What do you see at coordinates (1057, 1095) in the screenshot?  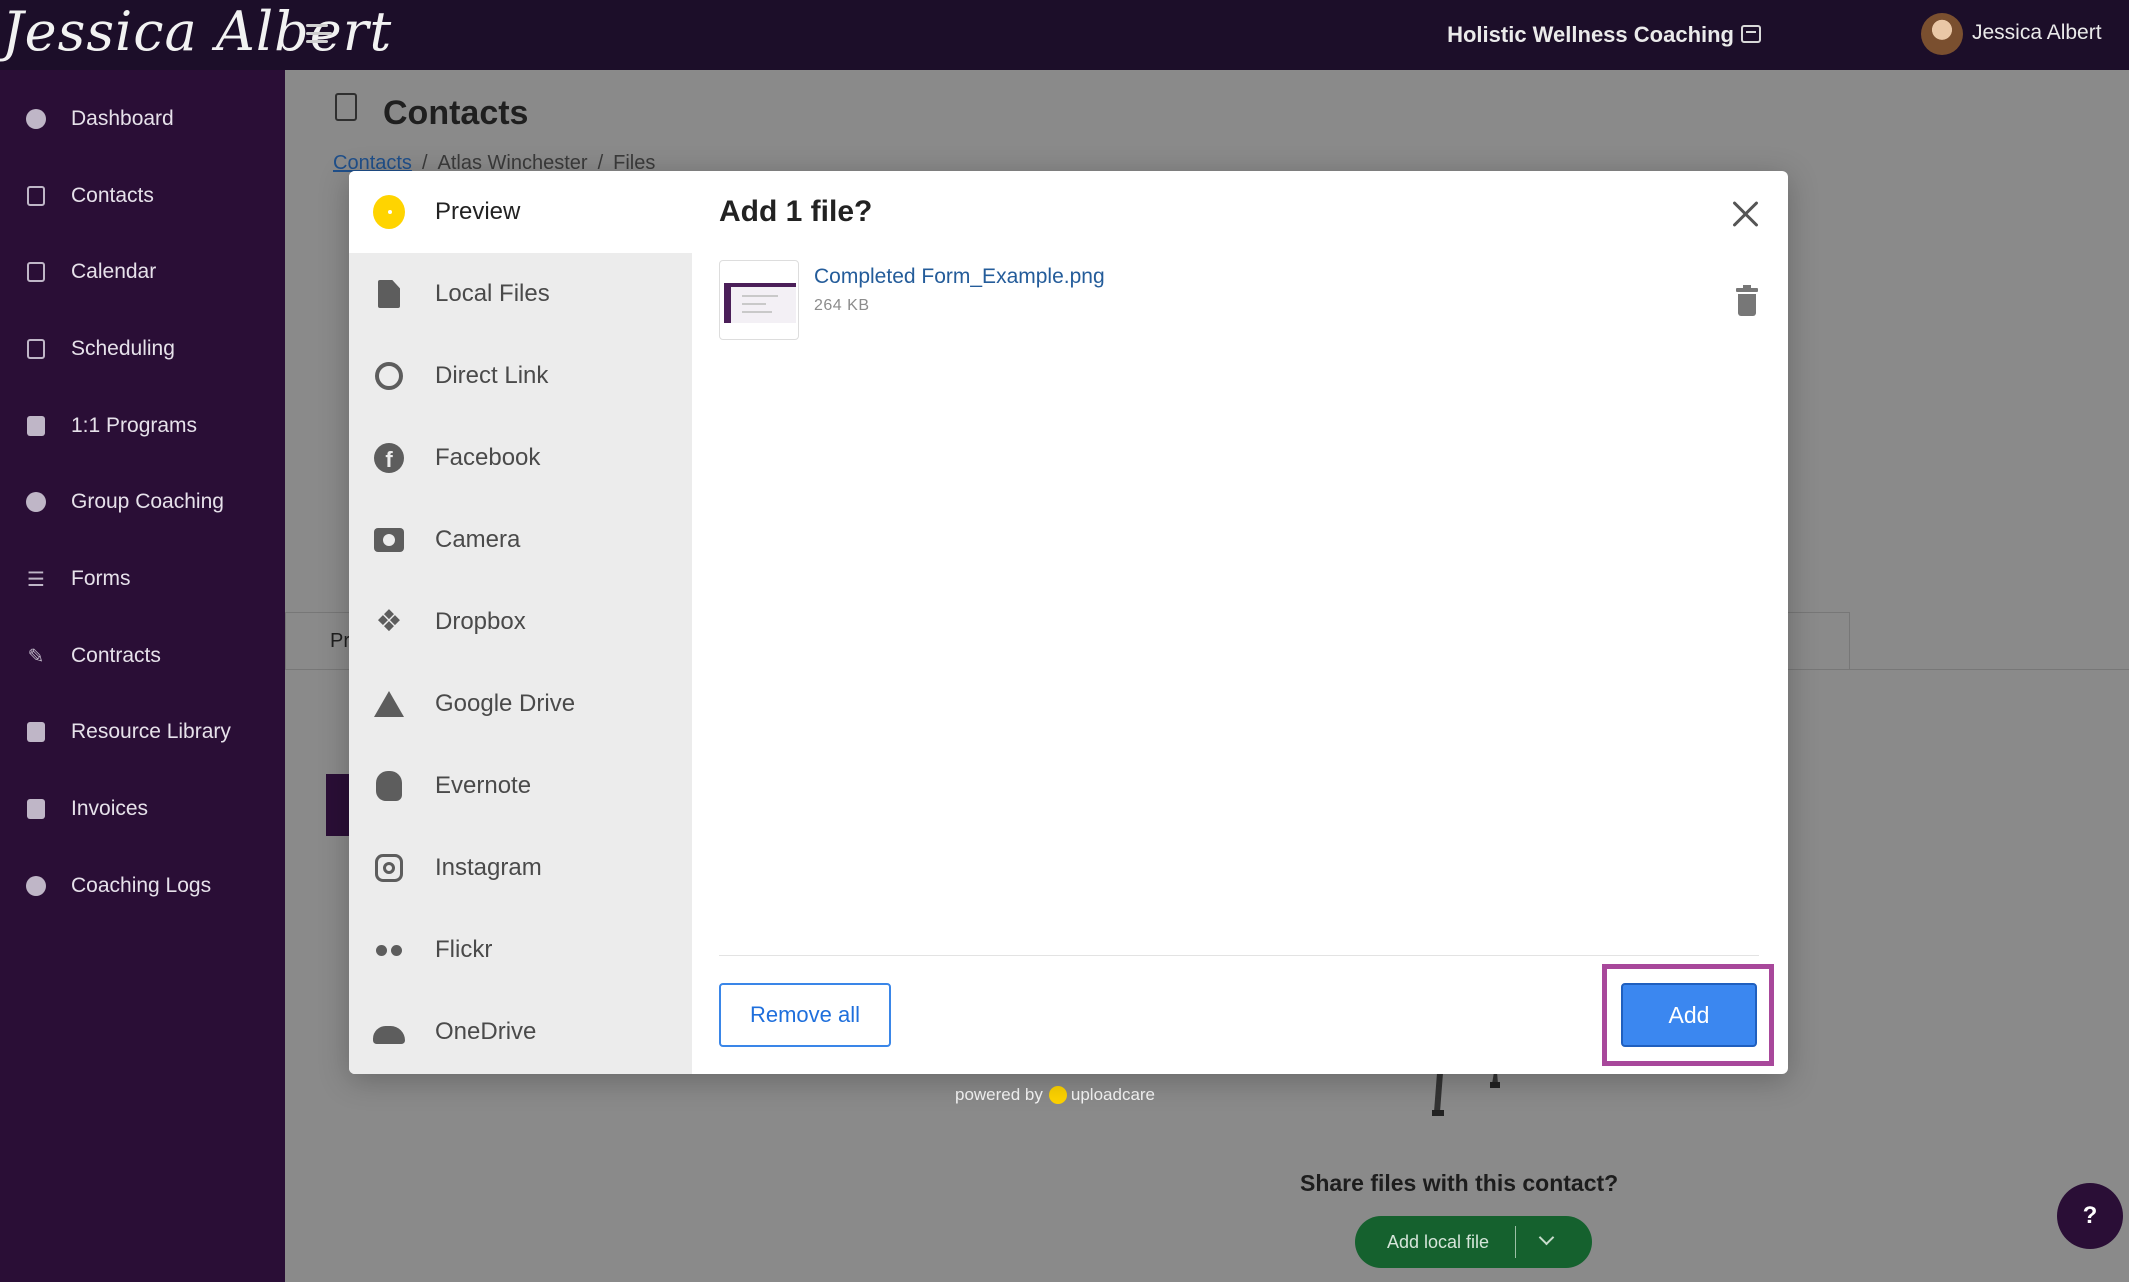 I see `uploadcare-logo-icon` at bounding box center [1057, 1095].